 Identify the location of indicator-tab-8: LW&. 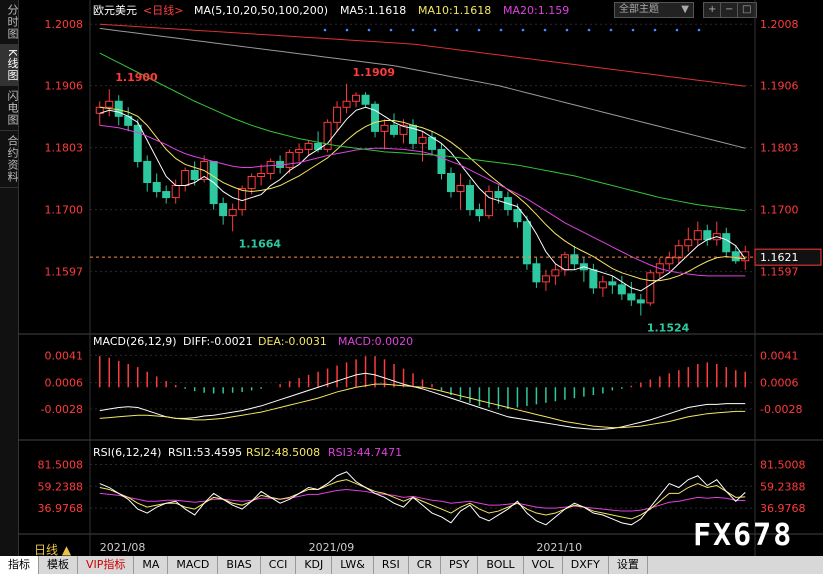
(353, 565).